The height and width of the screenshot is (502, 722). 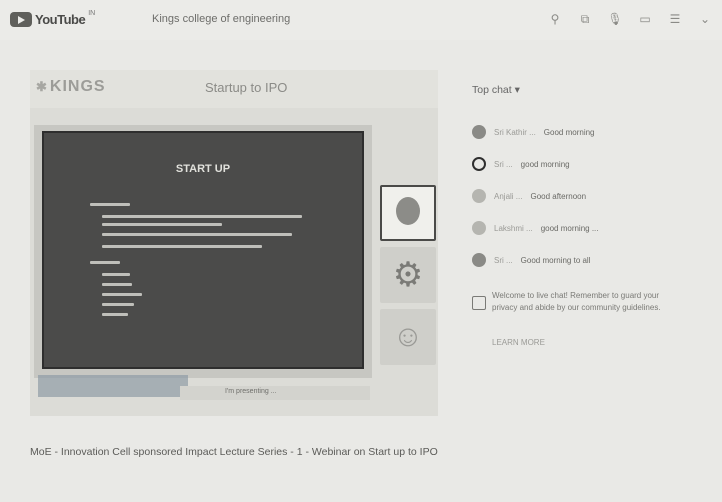 I want to click on chat-message: Sri Kathir ... Good morning, so click(x=587, y=132).